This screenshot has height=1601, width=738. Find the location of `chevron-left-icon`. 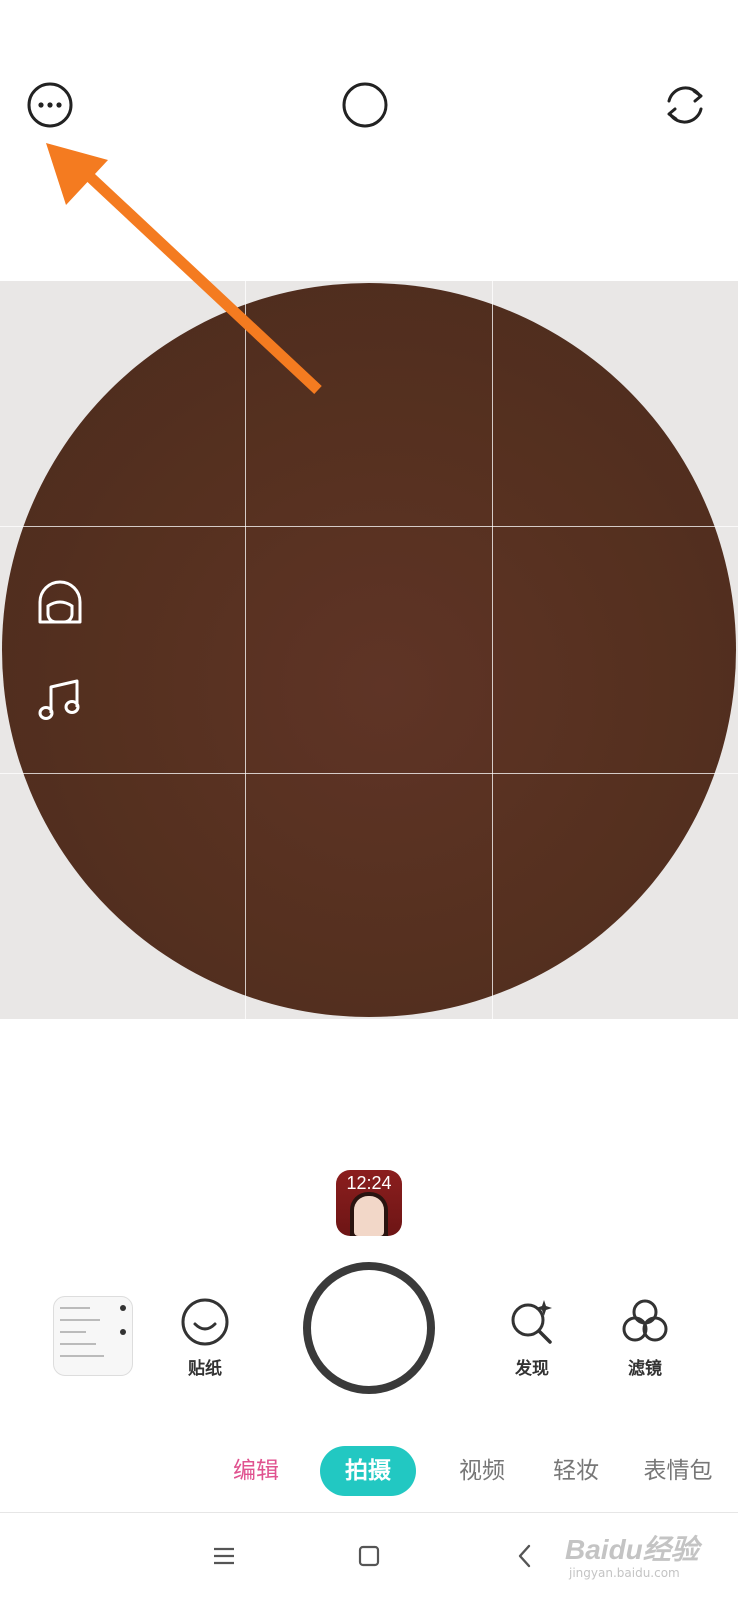

chevron-left-icon is located at coordinates (524, 1556).